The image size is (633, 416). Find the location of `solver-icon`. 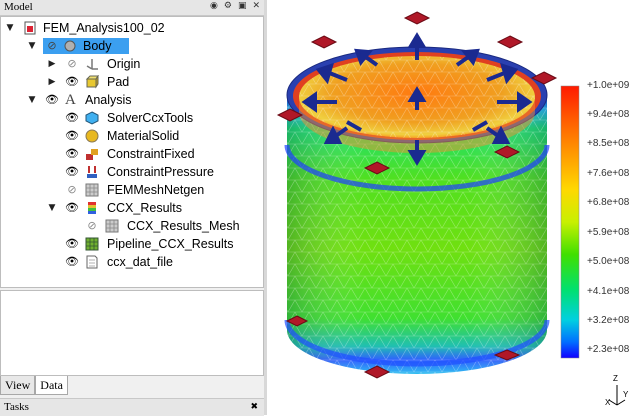

solver-icon is located at coordinates (92, 118).